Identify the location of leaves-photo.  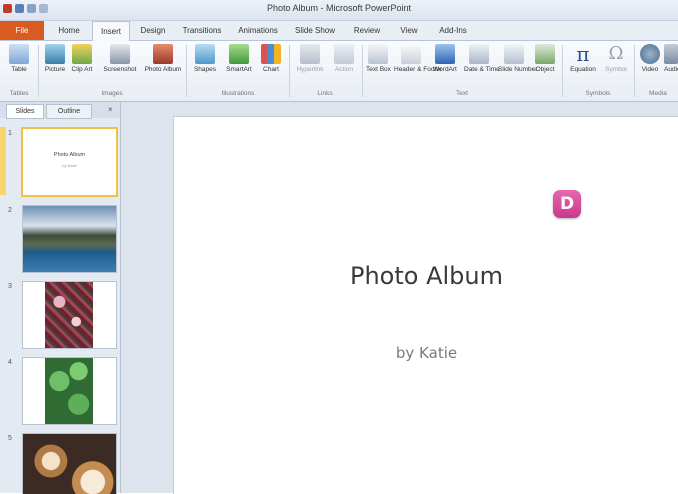
(69, 391).